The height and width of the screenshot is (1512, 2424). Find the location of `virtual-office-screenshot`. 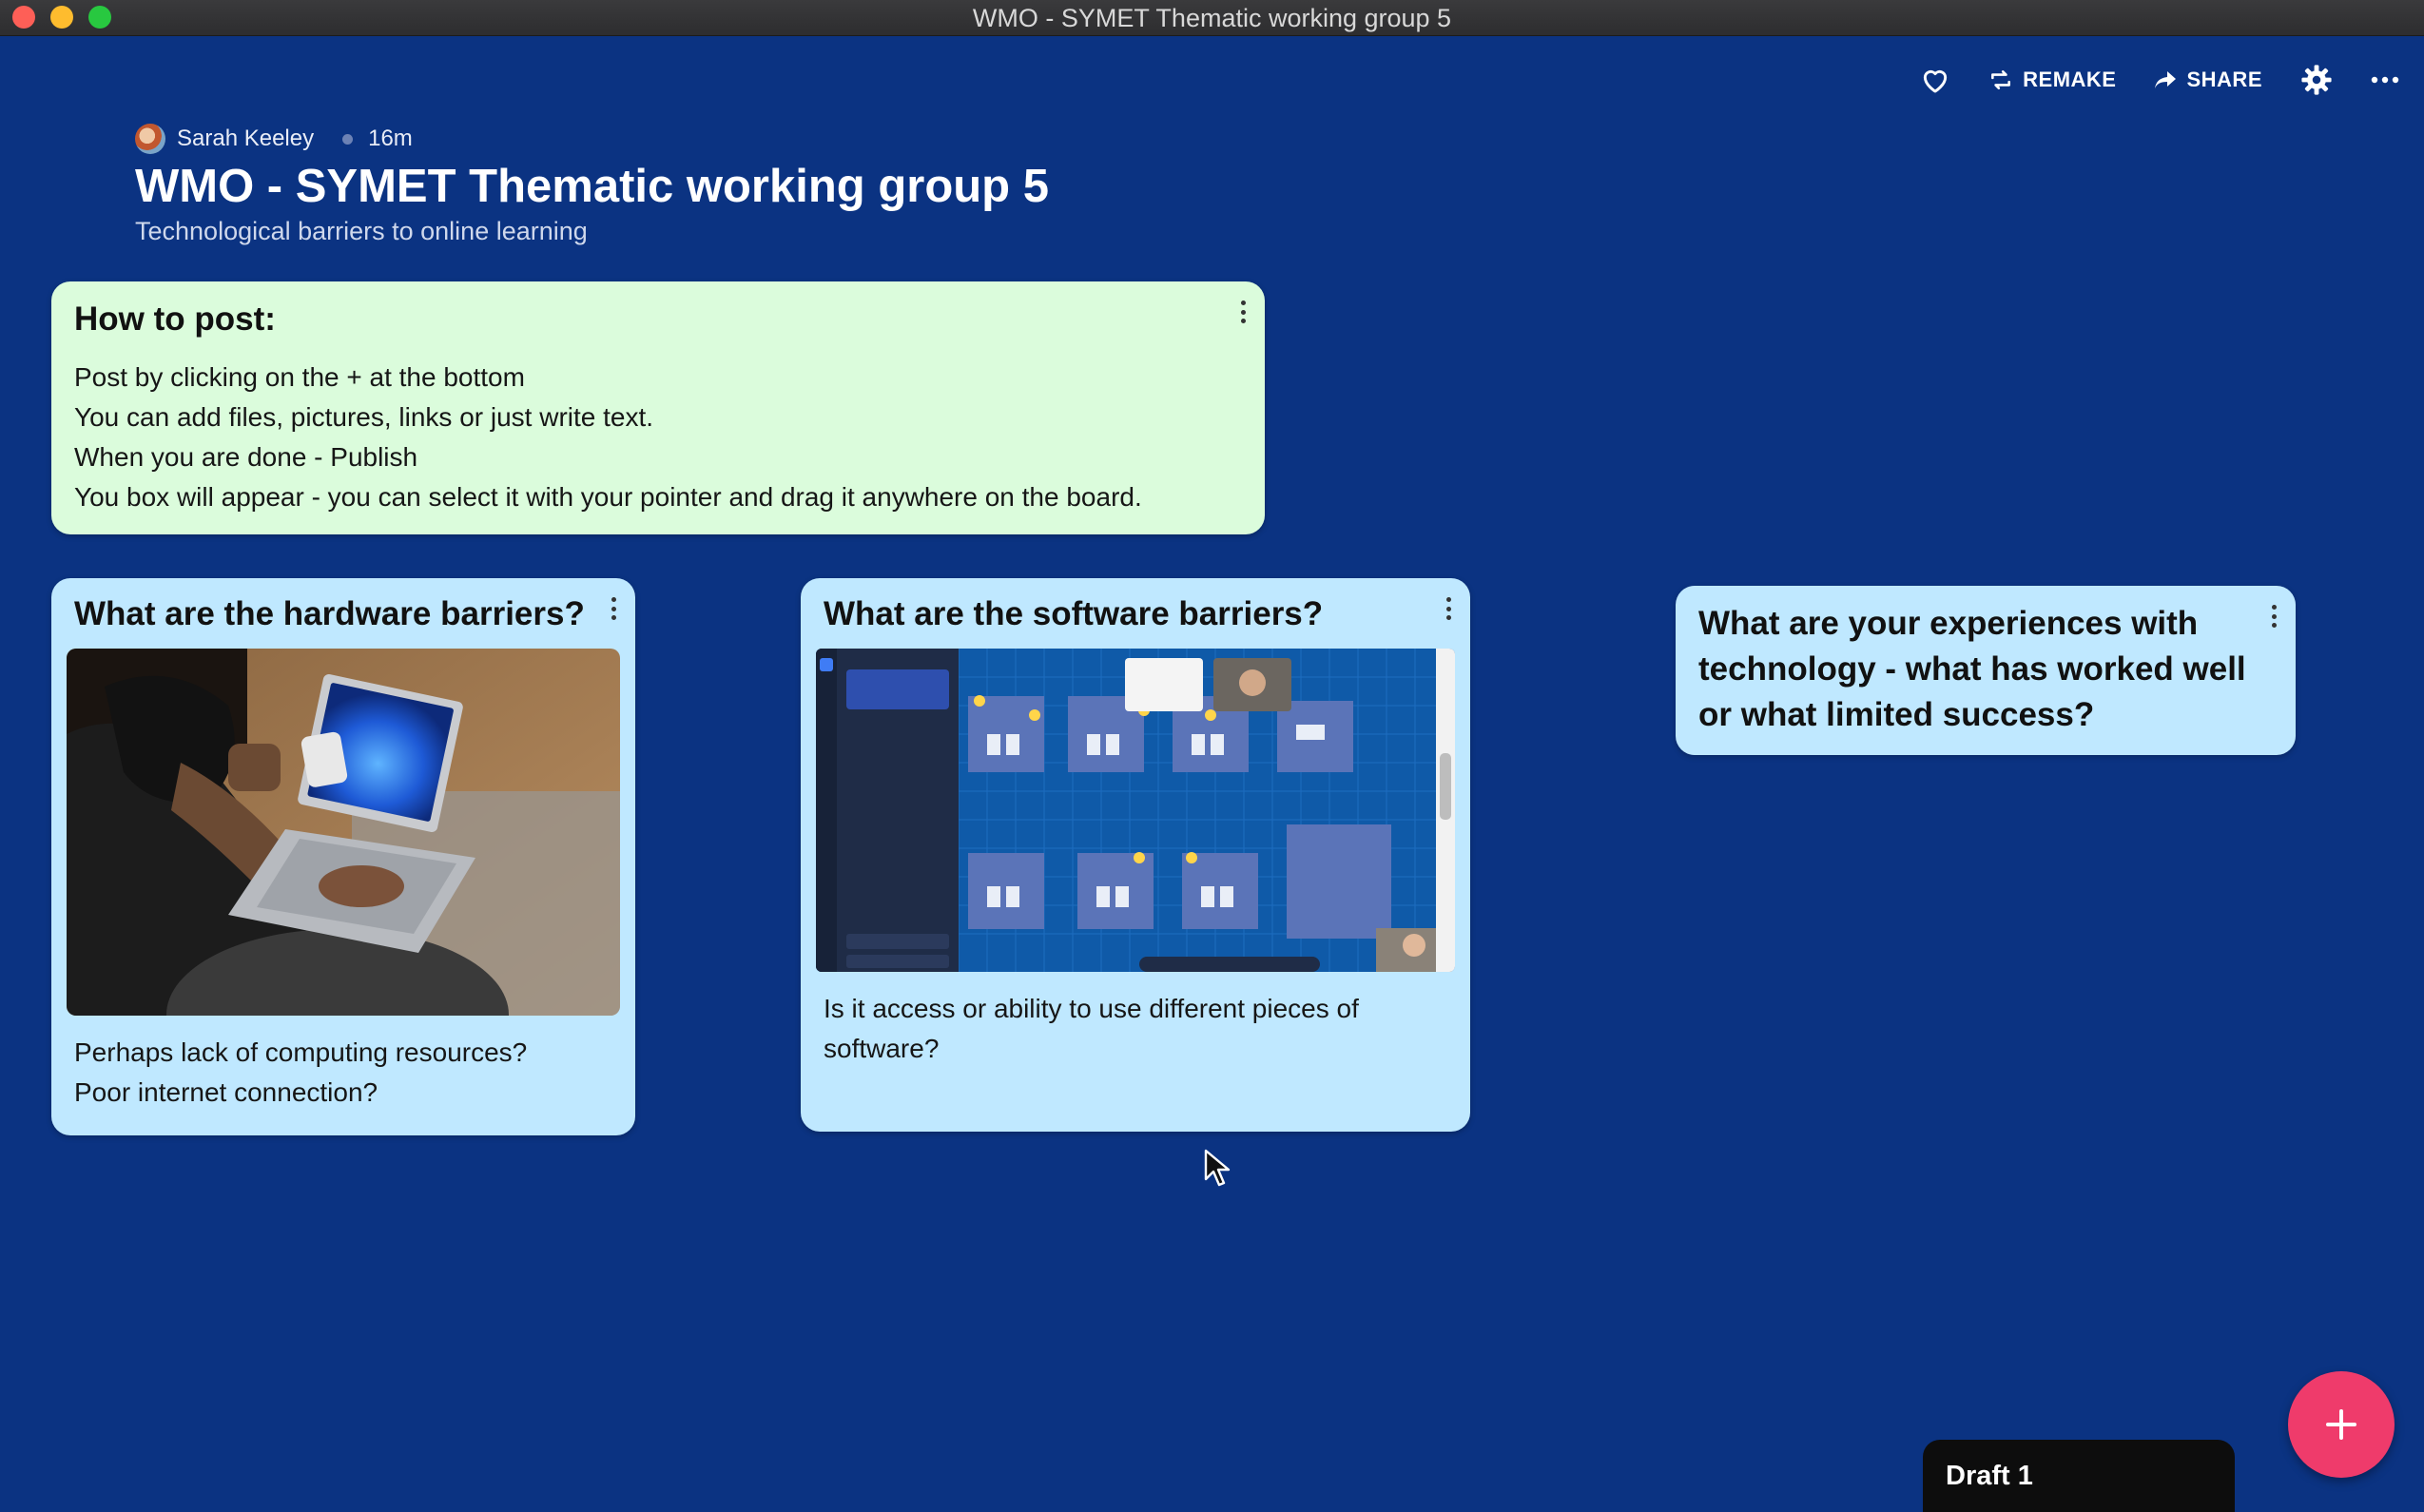

virtual-office-screenshot is located at coordinates (1135, 810).